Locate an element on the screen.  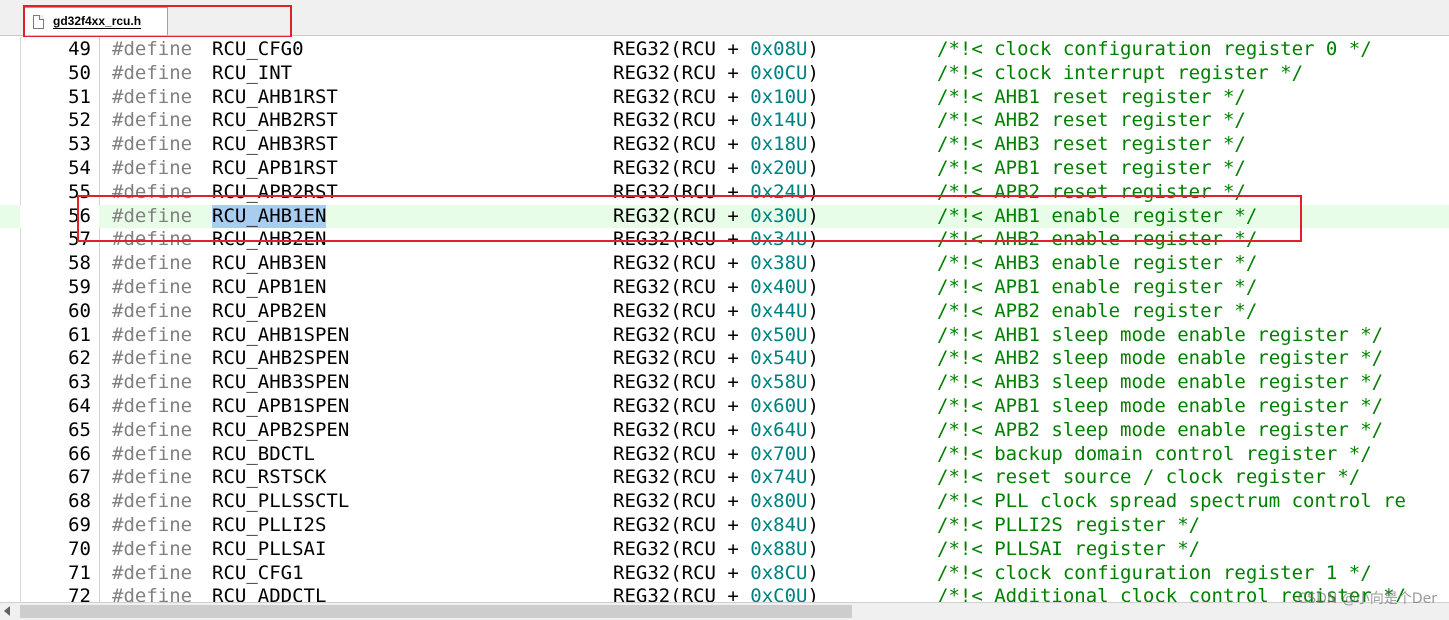
macro-value: REG32(RCU + 0x18U) is located at coordinates (716, 145).